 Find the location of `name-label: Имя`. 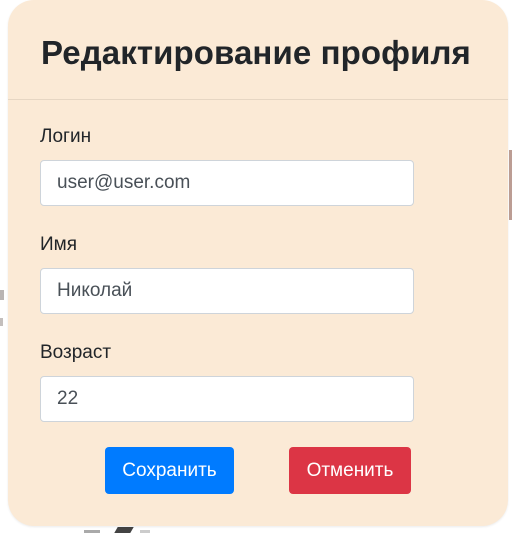

name-label: Имя is located at coordinates (59, 244).